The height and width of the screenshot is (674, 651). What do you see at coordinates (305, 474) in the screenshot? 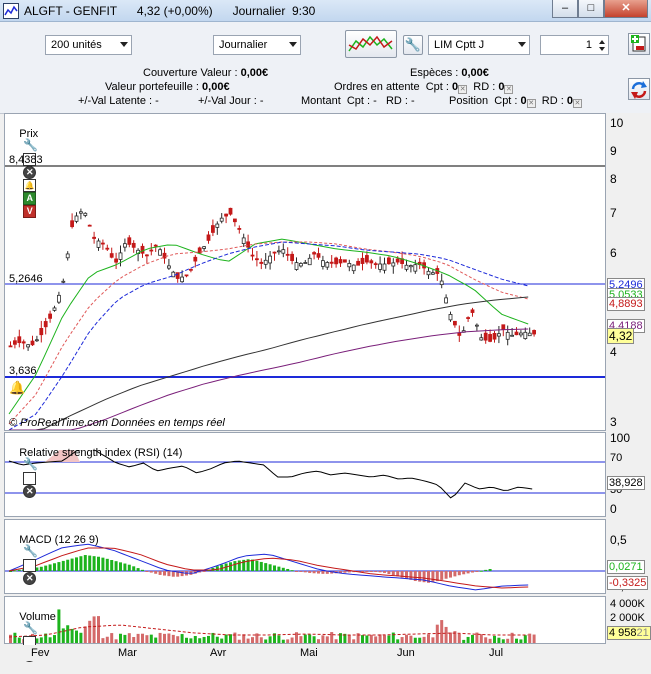
I see `rsi-pane: Relative strength index (RSI) (14) 🔧 ✕` at bounding box center [305, 474].